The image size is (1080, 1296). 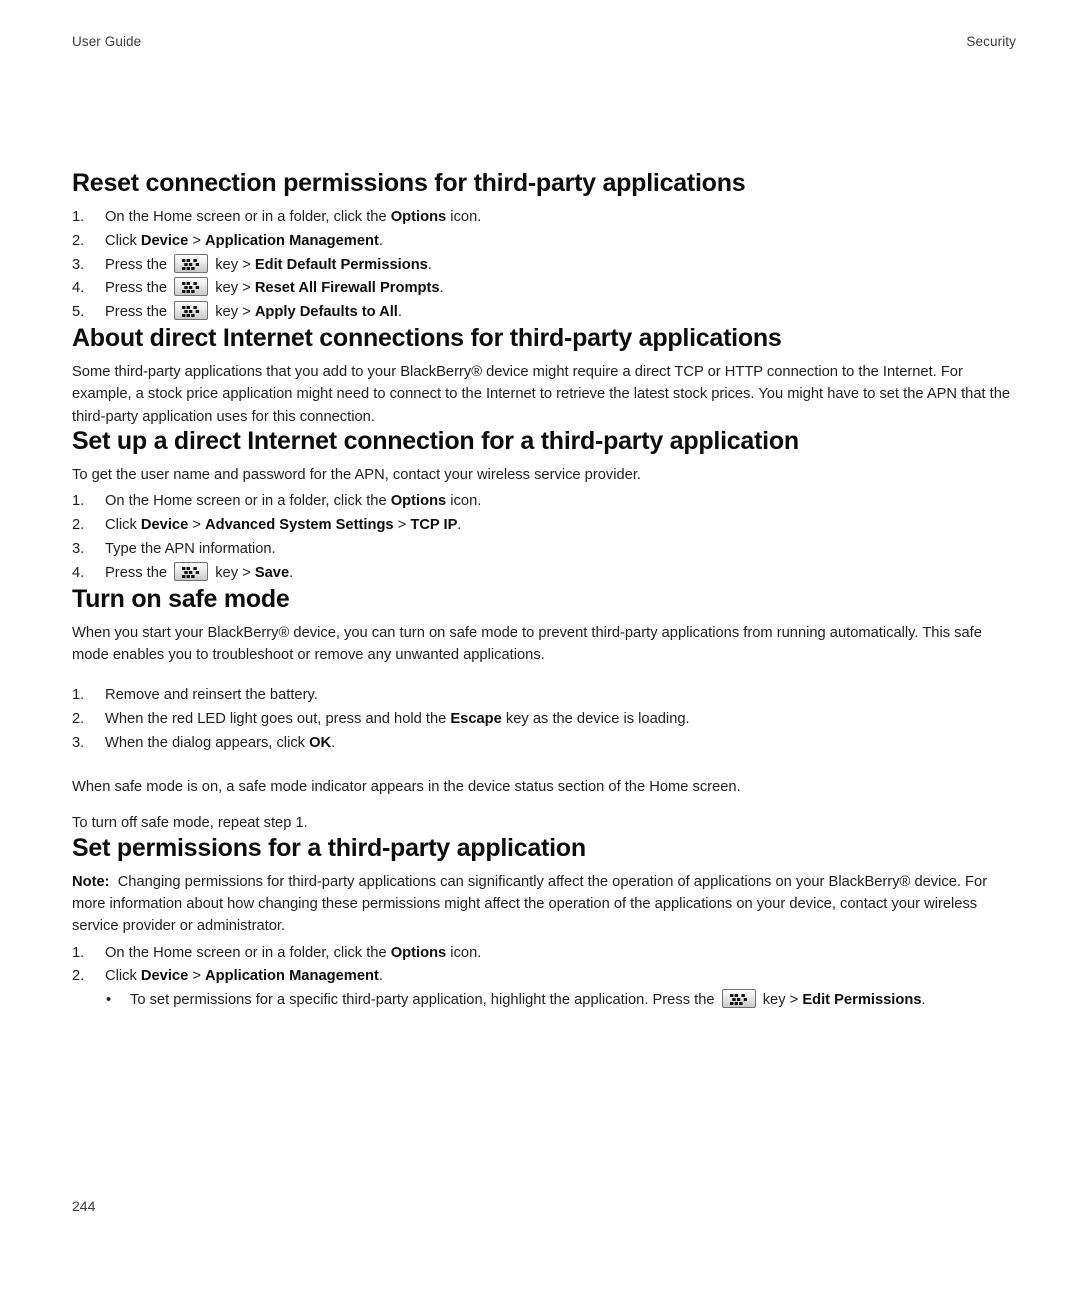 I want to click on emphasis-text: Save, so click(x=272, y=572).